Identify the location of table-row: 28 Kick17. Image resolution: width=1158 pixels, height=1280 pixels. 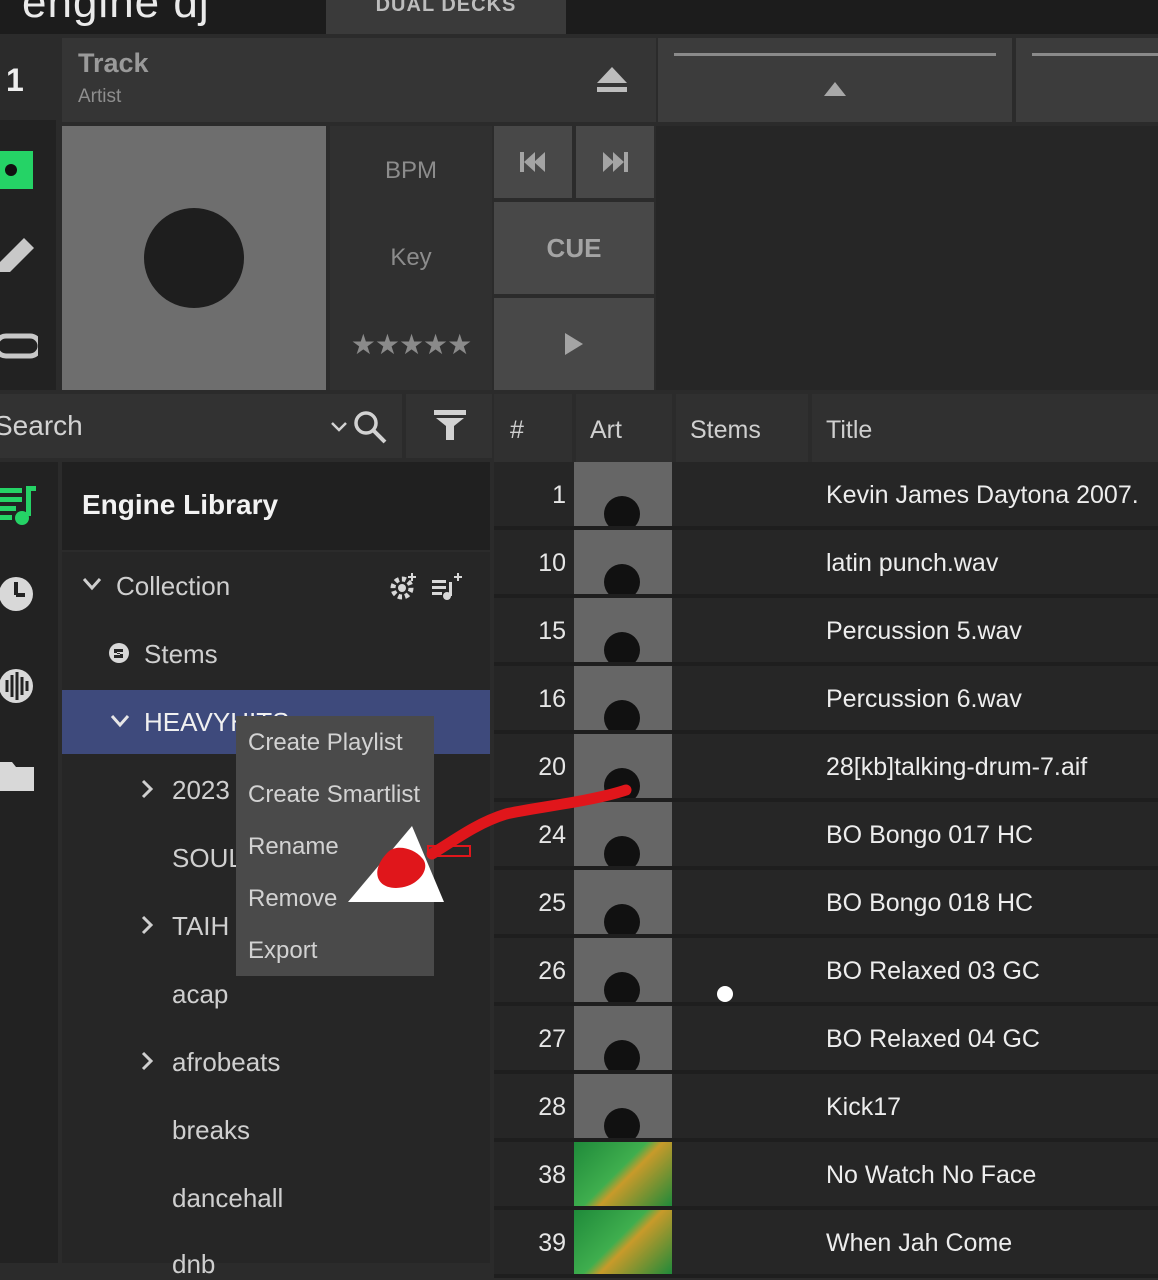
(826, 1106).